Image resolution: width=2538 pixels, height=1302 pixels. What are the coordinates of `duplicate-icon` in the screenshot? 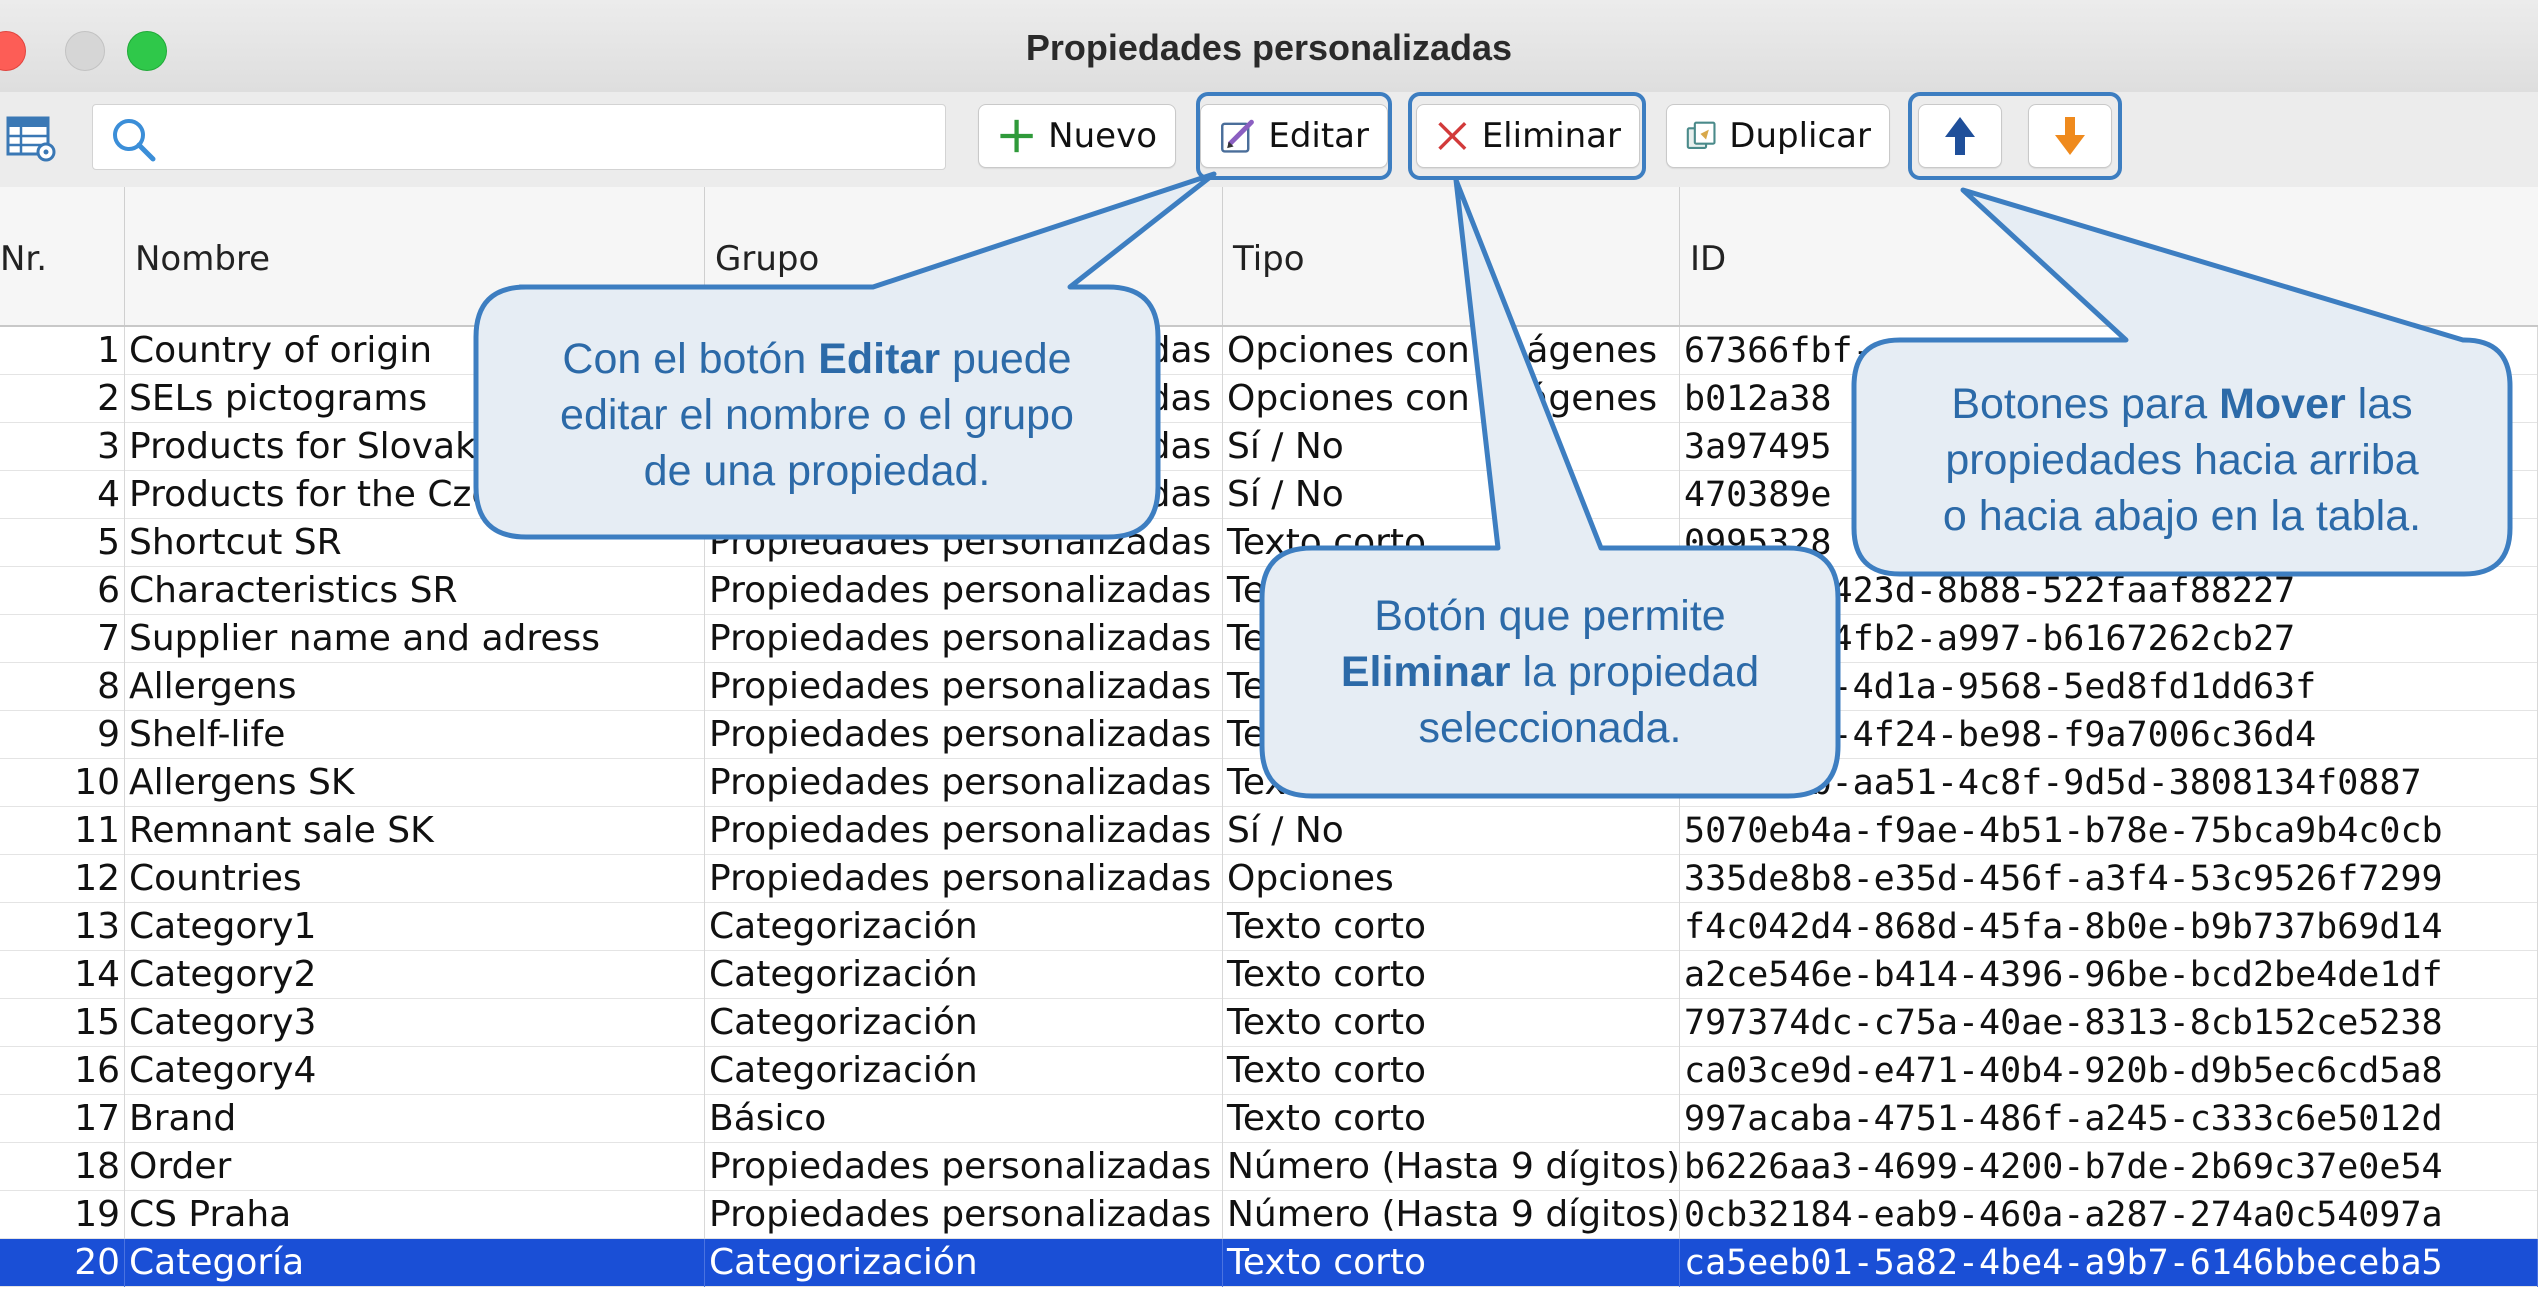 It's located at (1701, 135).